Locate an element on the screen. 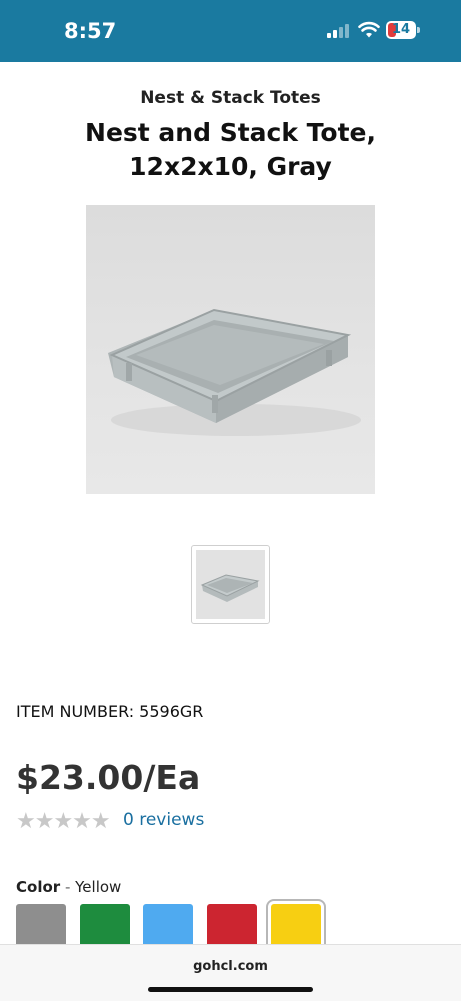 The image size is (461, 1001). browser-url-bar: gohcl.com is located at coordinates (230, 972).